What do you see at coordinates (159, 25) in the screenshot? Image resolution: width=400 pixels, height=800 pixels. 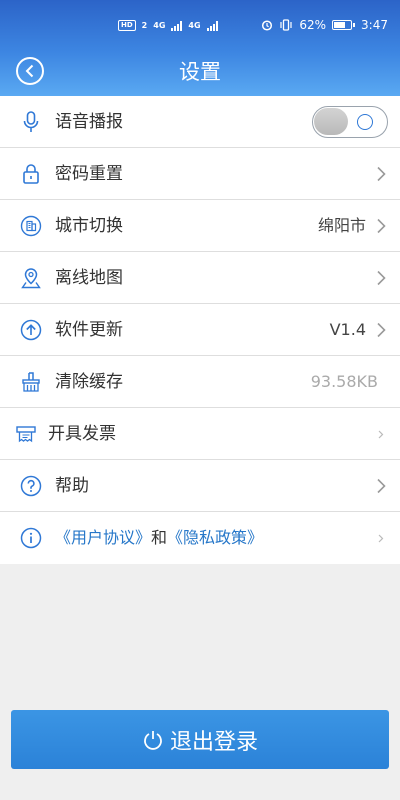 I see `net1-label: 4G` at bounding box center [159, 25].